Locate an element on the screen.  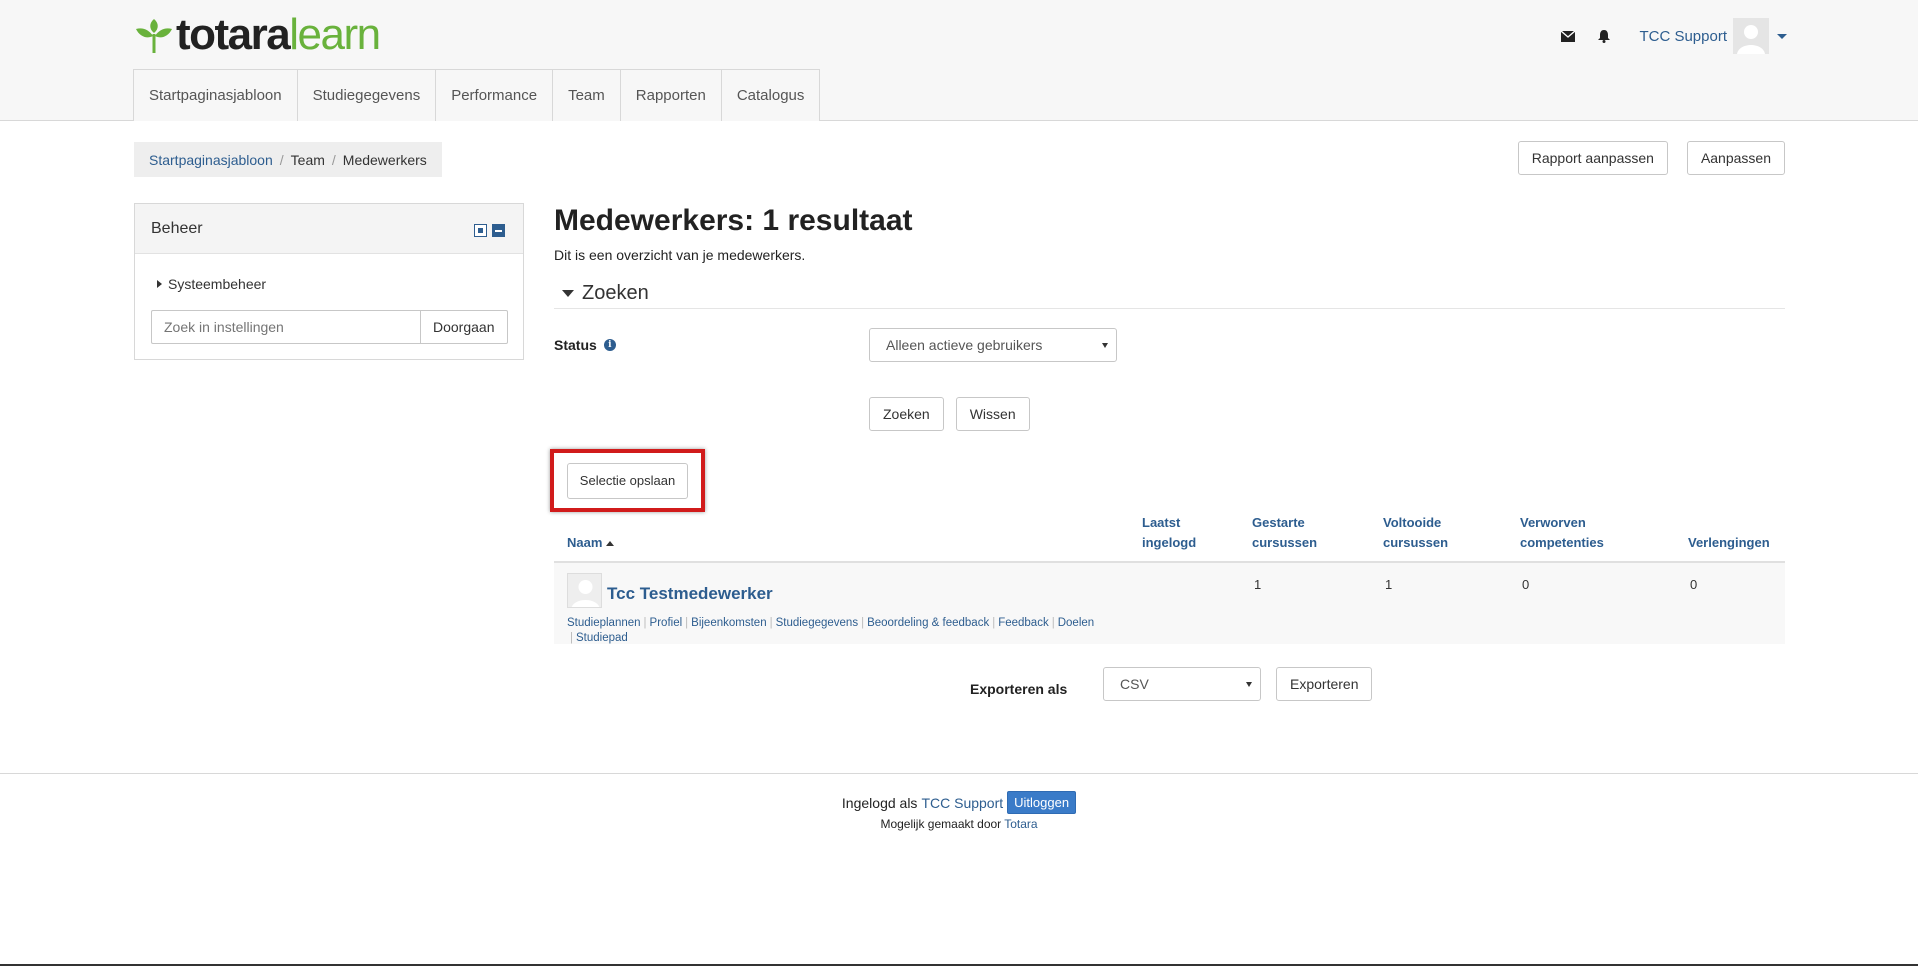
nav-item-team: Team is located at coordinates (587, 95).